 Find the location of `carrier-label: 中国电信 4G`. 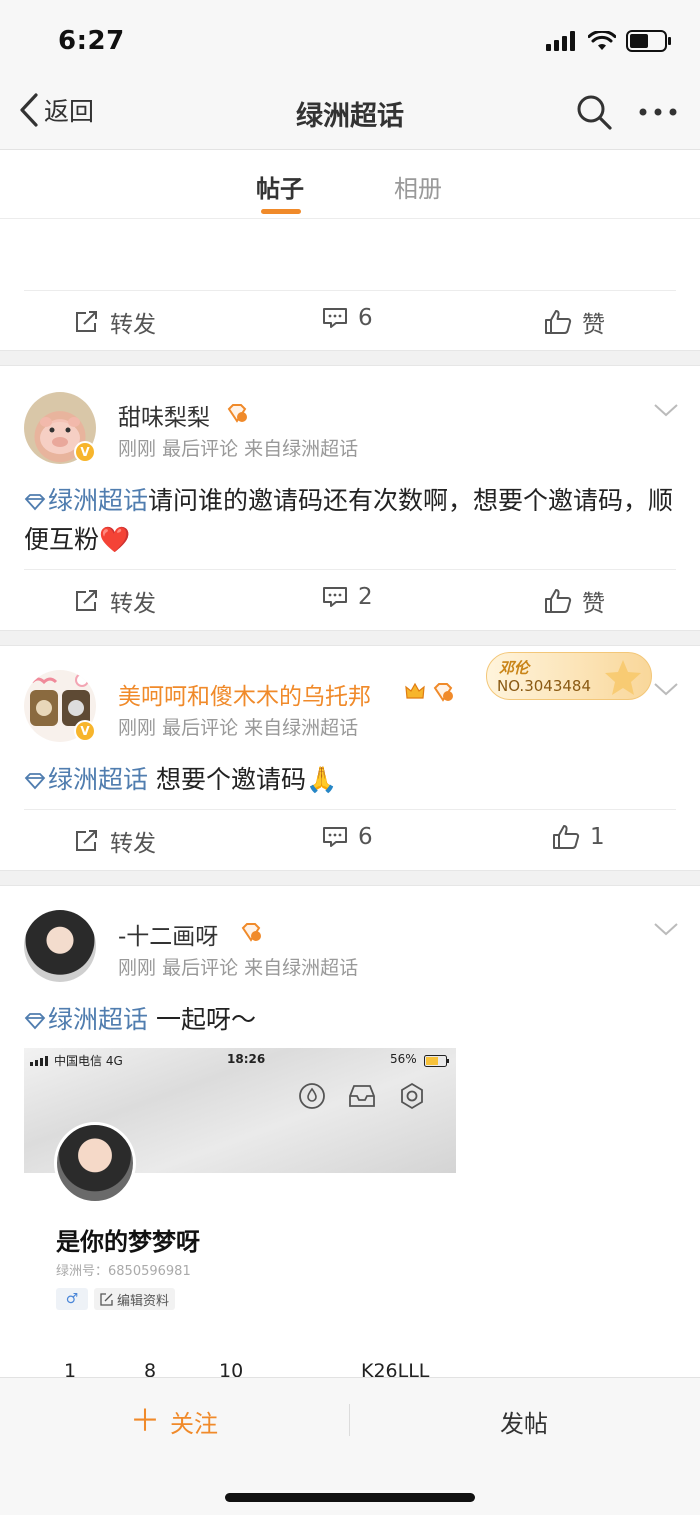

carrier-label: 中国电信 4G is located at coordinates (88, 1061).